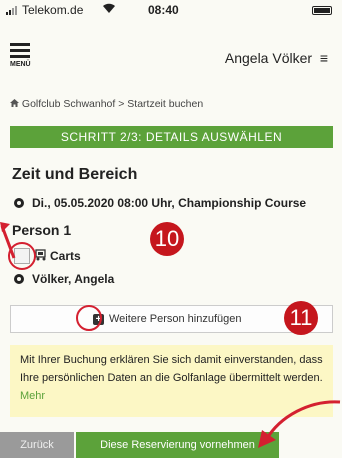  Describe the element at coordinates (41, 256) in the screenshot. I see `cart-icon` at that location.